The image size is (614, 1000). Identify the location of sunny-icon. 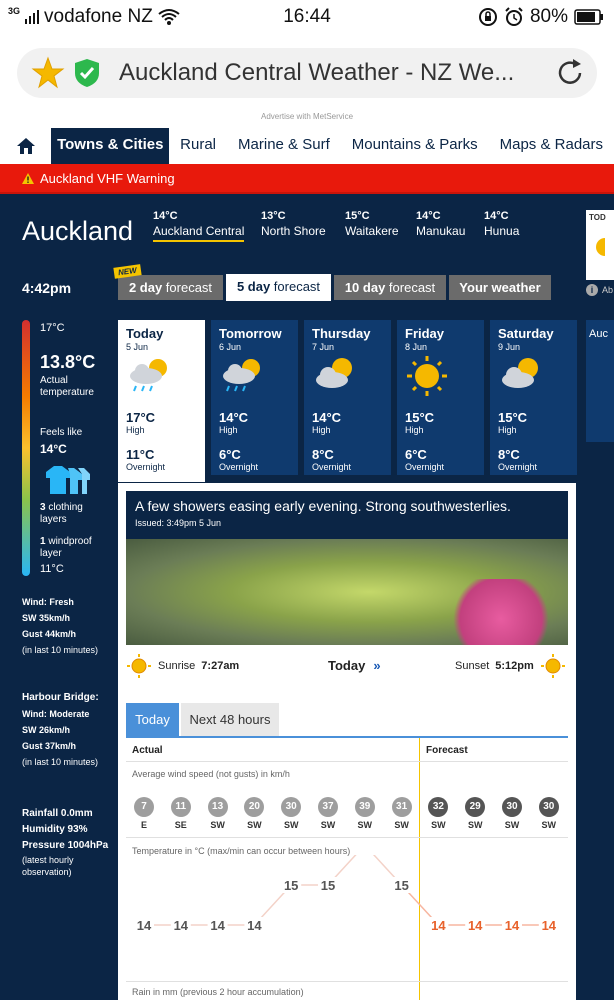
(427, 376).